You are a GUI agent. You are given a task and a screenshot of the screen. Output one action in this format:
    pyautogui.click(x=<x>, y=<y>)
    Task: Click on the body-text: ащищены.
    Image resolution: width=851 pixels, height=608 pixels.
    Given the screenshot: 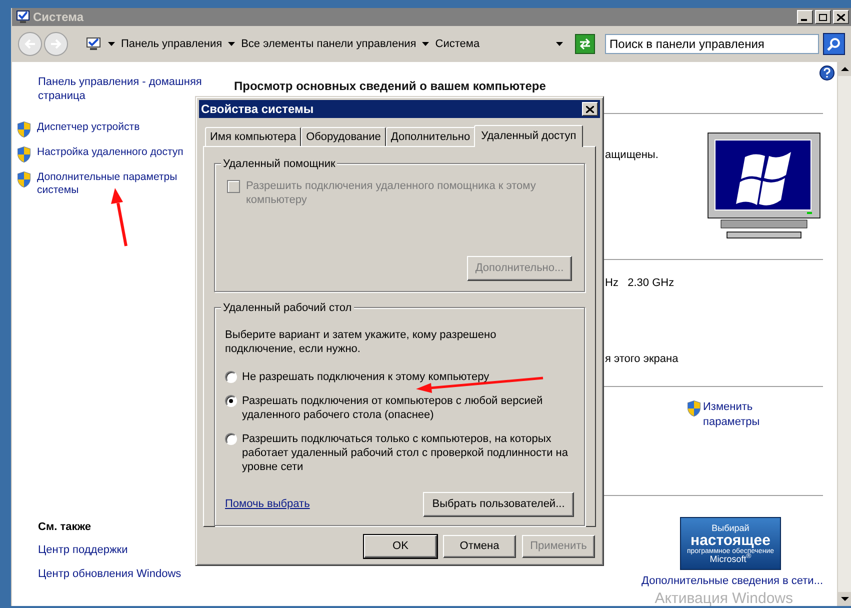 What is the action you would take?
    pyautogui.click(x=631, y=155)
    